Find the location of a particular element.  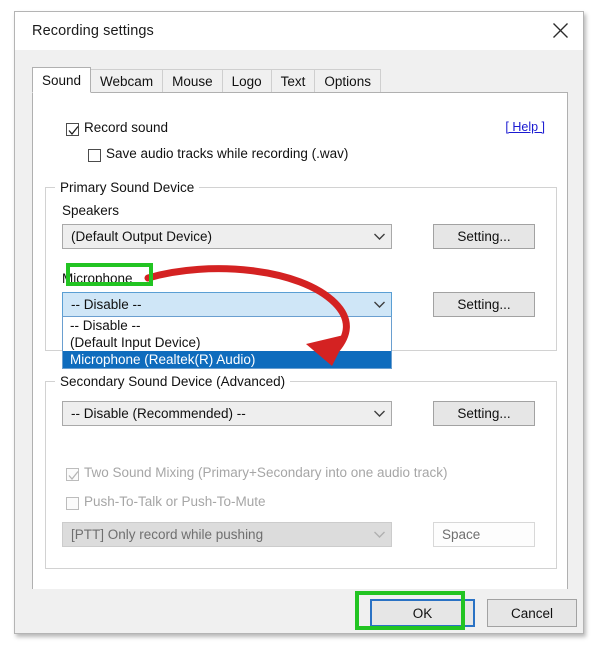

tab-label: Text is located at coordinates (293, 81).